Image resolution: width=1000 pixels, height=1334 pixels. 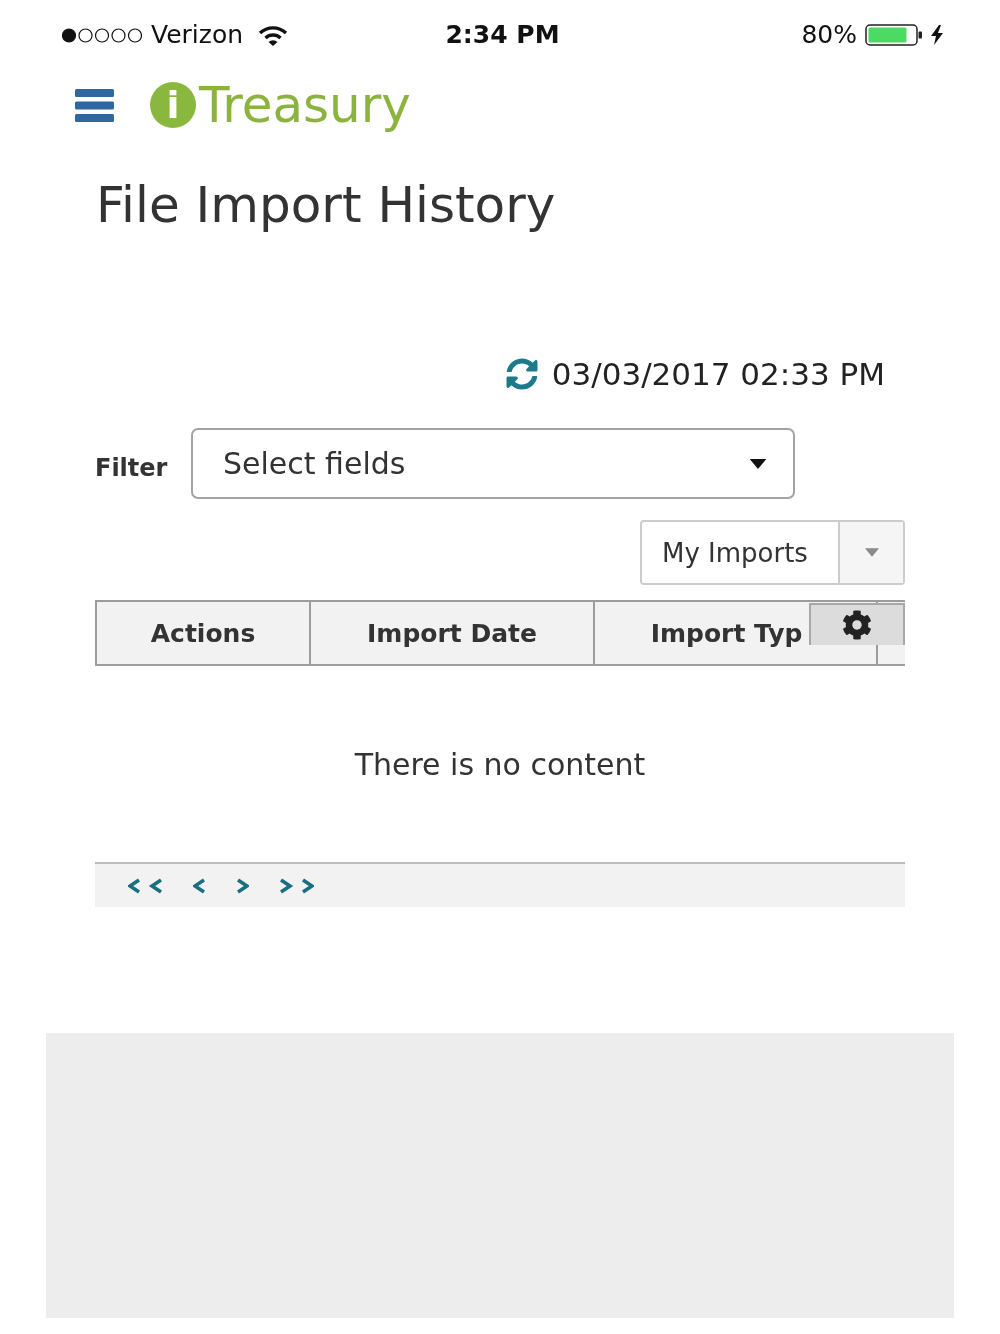 What do you see at coordinates (521, 374) in the screenshot?
I see `refresh-icon` at bounding box center [521, 374].